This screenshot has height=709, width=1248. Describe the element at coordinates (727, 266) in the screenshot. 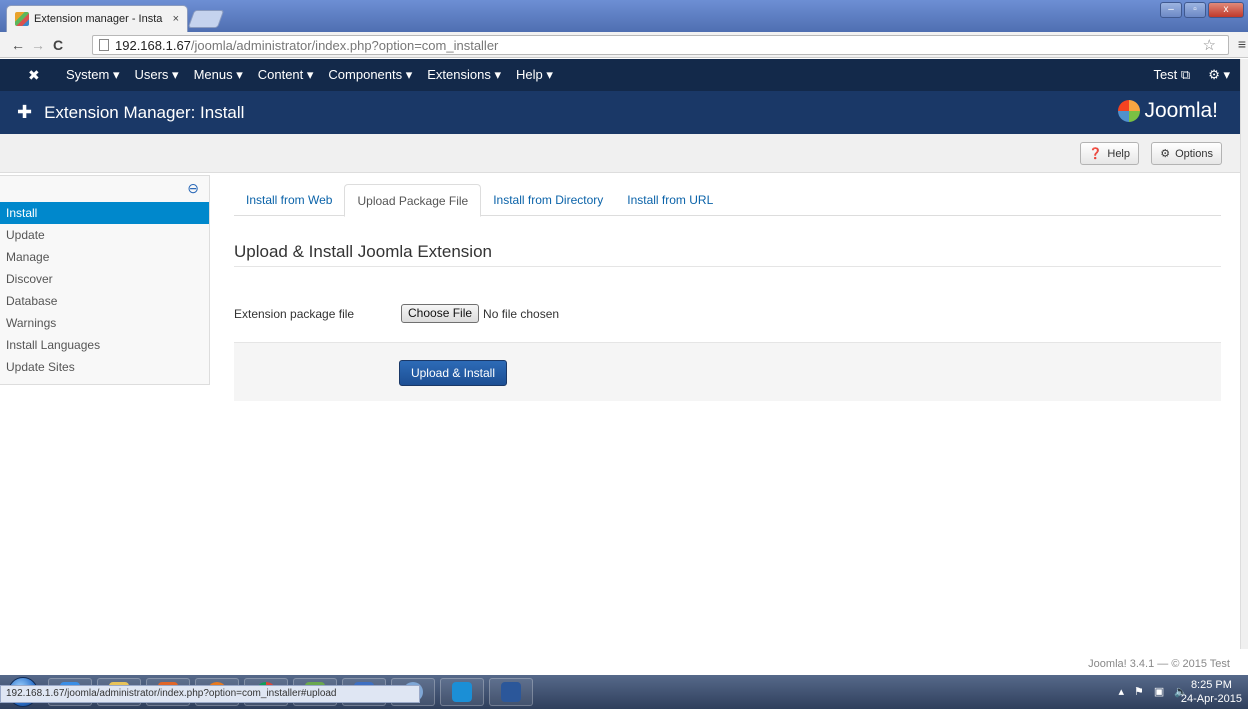

I see `divider` at that location.